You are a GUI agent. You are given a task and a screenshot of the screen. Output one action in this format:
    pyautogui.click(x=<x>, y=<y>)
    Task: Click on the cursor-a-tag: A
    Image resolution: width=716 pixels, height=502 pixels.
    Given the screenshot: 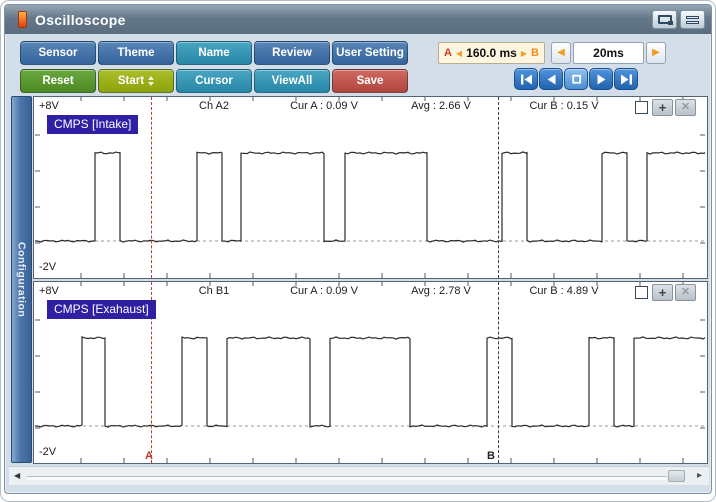 What is the action you would take?
    pyautogui.click(x=149, y=456)
    